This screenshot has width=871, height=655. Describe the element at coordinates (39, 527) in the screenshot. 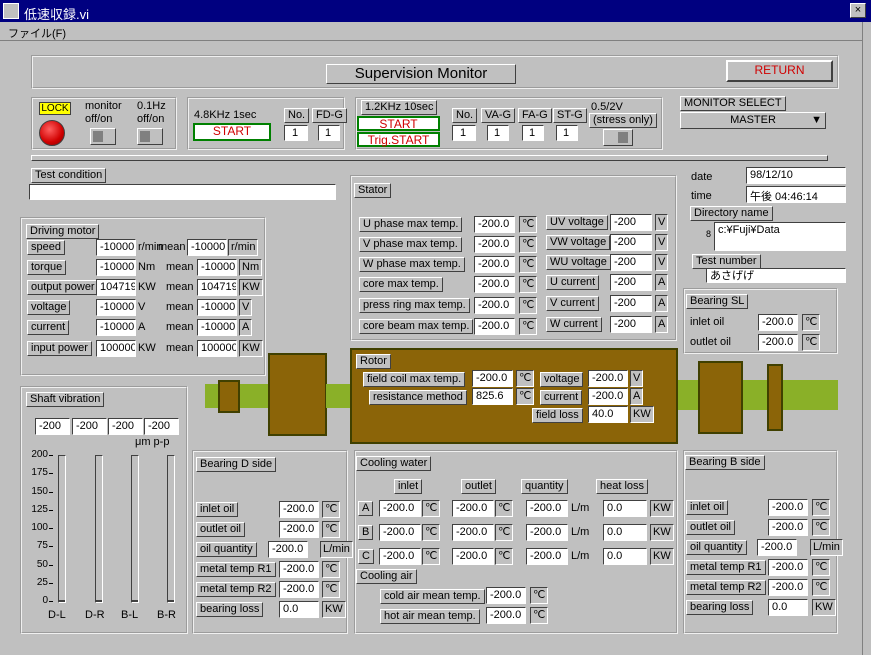

I see `scale-tick-label: 100` at that location.